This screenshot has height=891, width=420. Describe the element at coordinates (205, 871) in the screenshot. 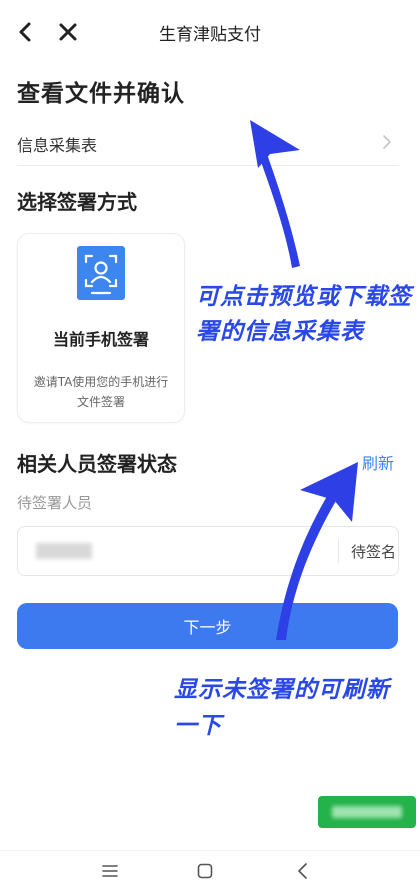

I see `home-icon` at that location.